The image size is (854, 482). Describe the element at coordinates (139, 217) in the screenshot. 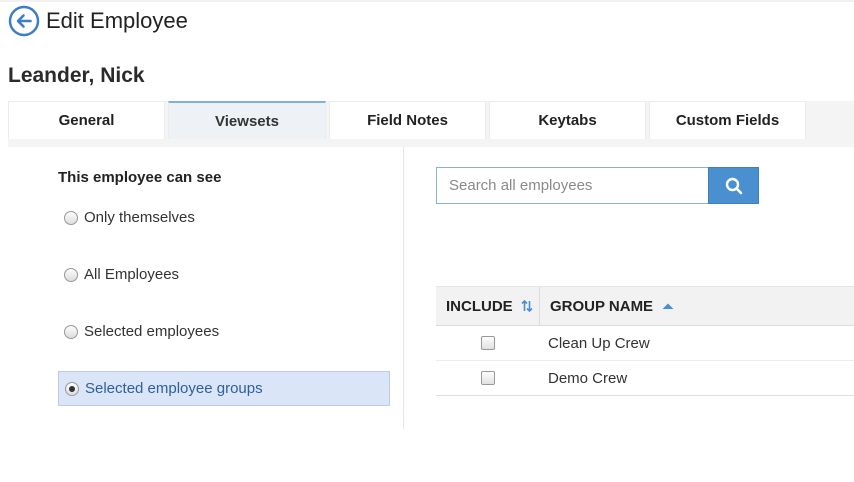

I see `radio-label: Only themselves` at that location.